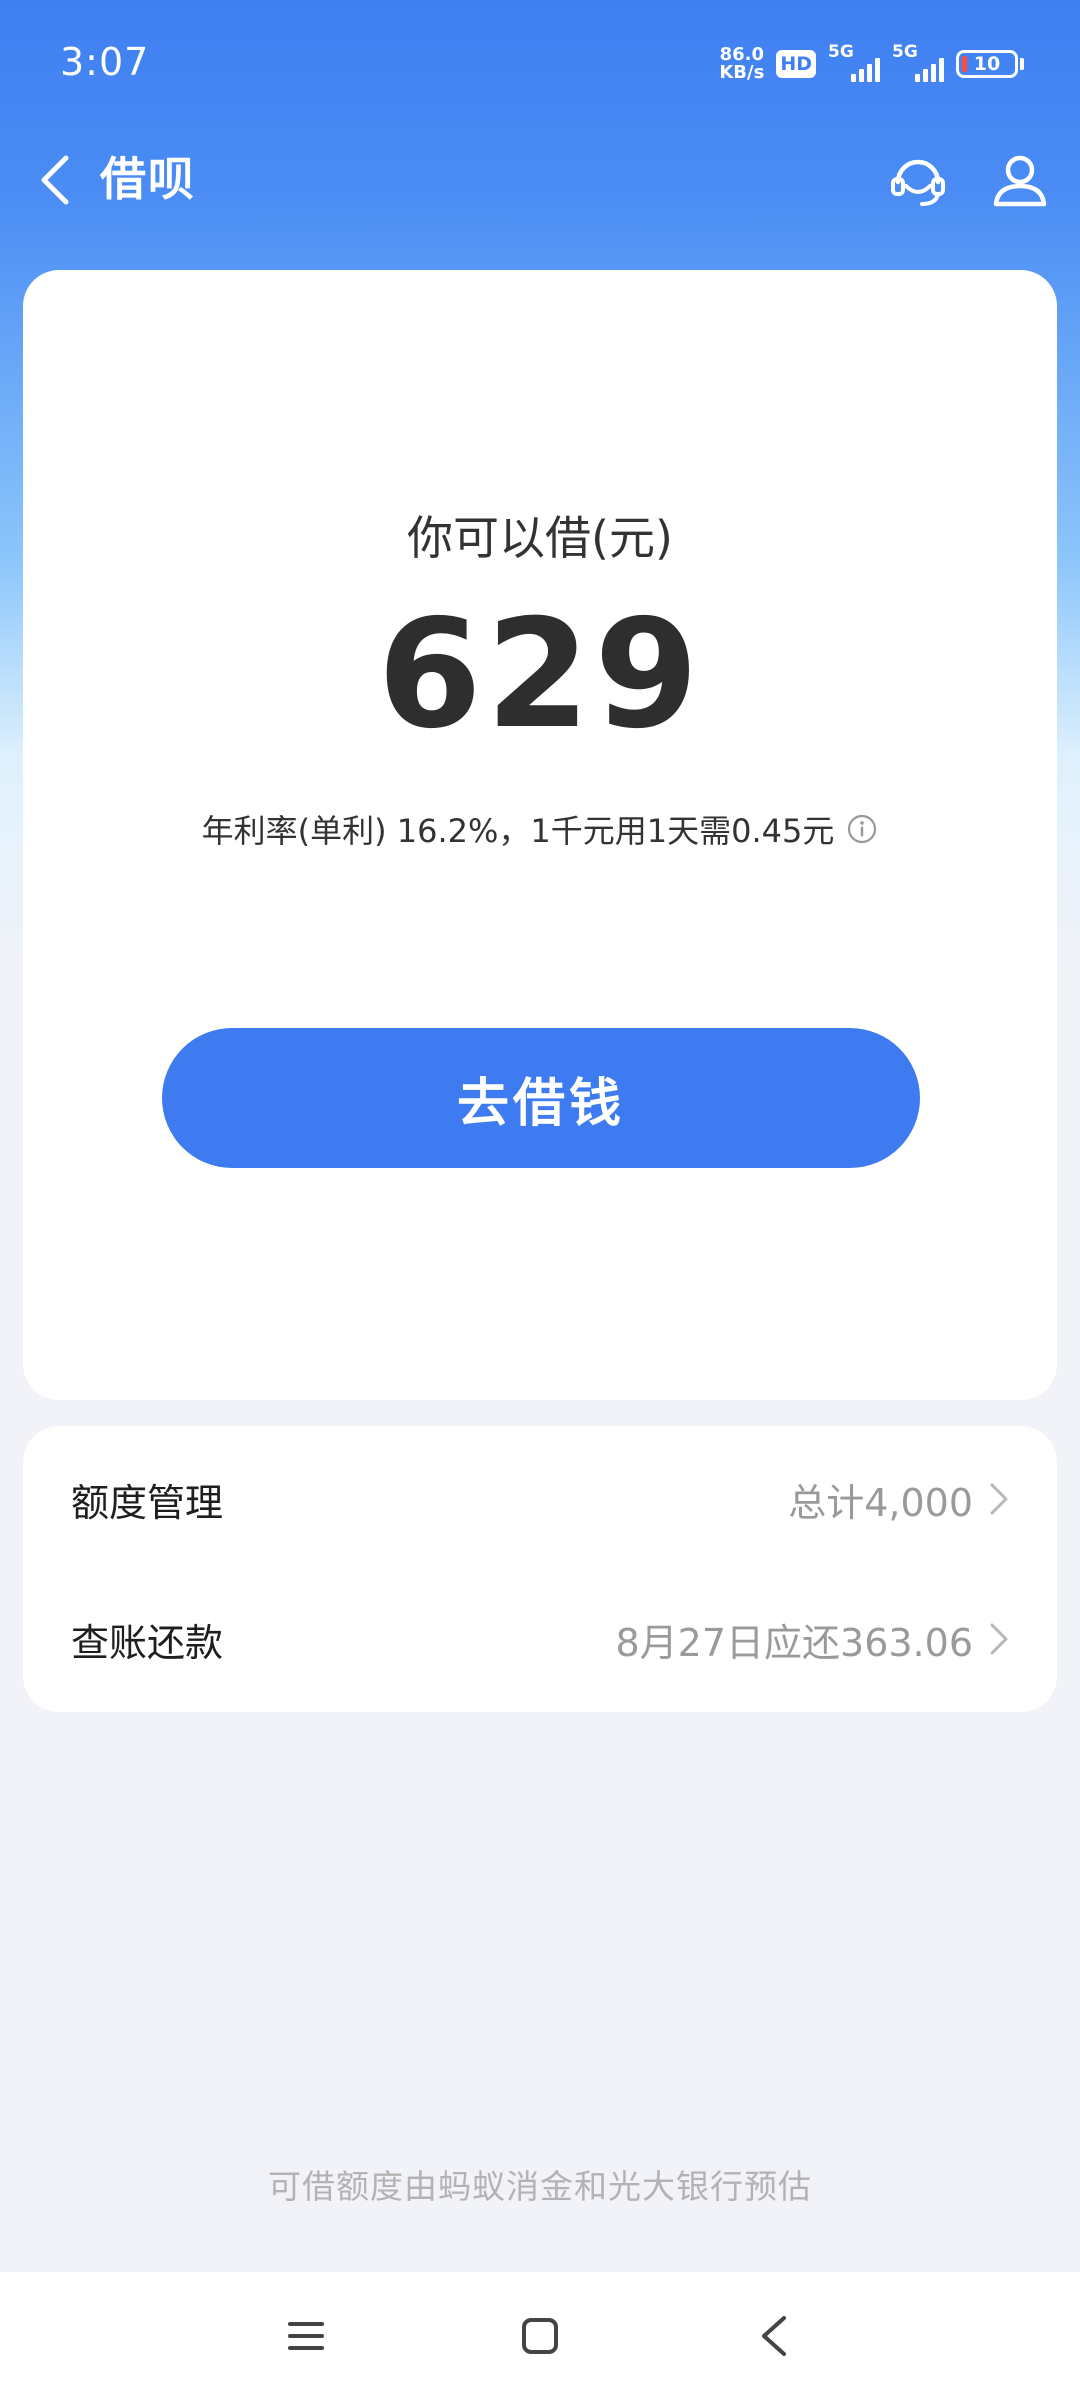 The image size is (1080, 2400). Describe the element at coordinates (518, 831) in the screenshot. I see `interest-rate-text: 年利率(单利) 16.2%，1千元用1天需0.45元` at that location.